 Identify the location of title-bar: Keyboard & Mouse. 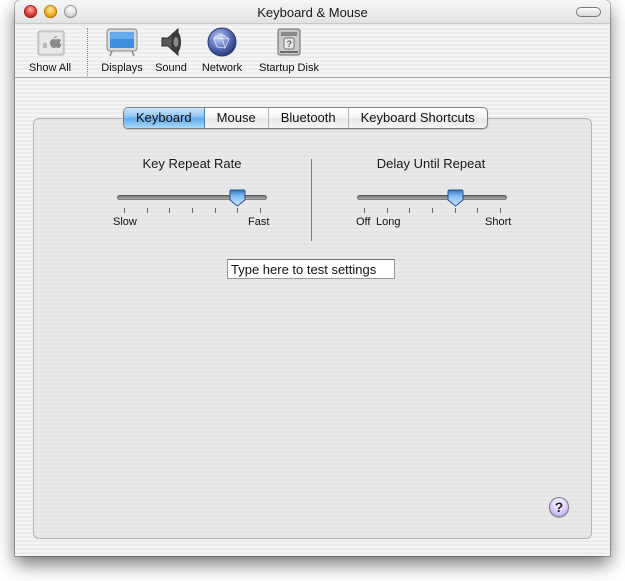
(312, 11).